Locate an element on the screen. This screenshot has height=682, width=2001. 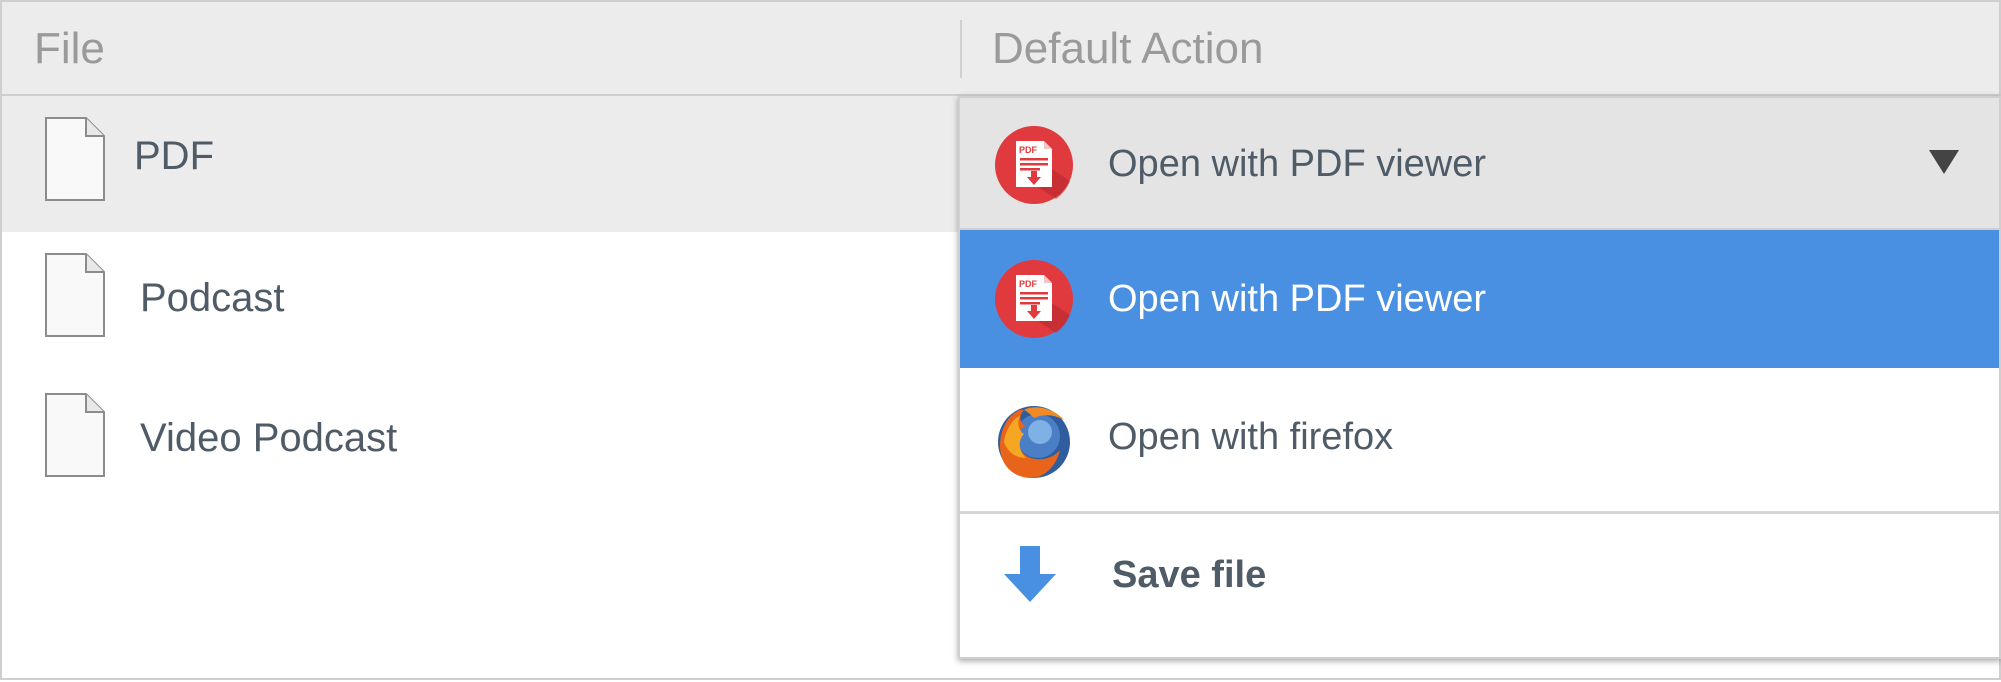
option-save-file: Save file is located at coordinates (1479, 586).